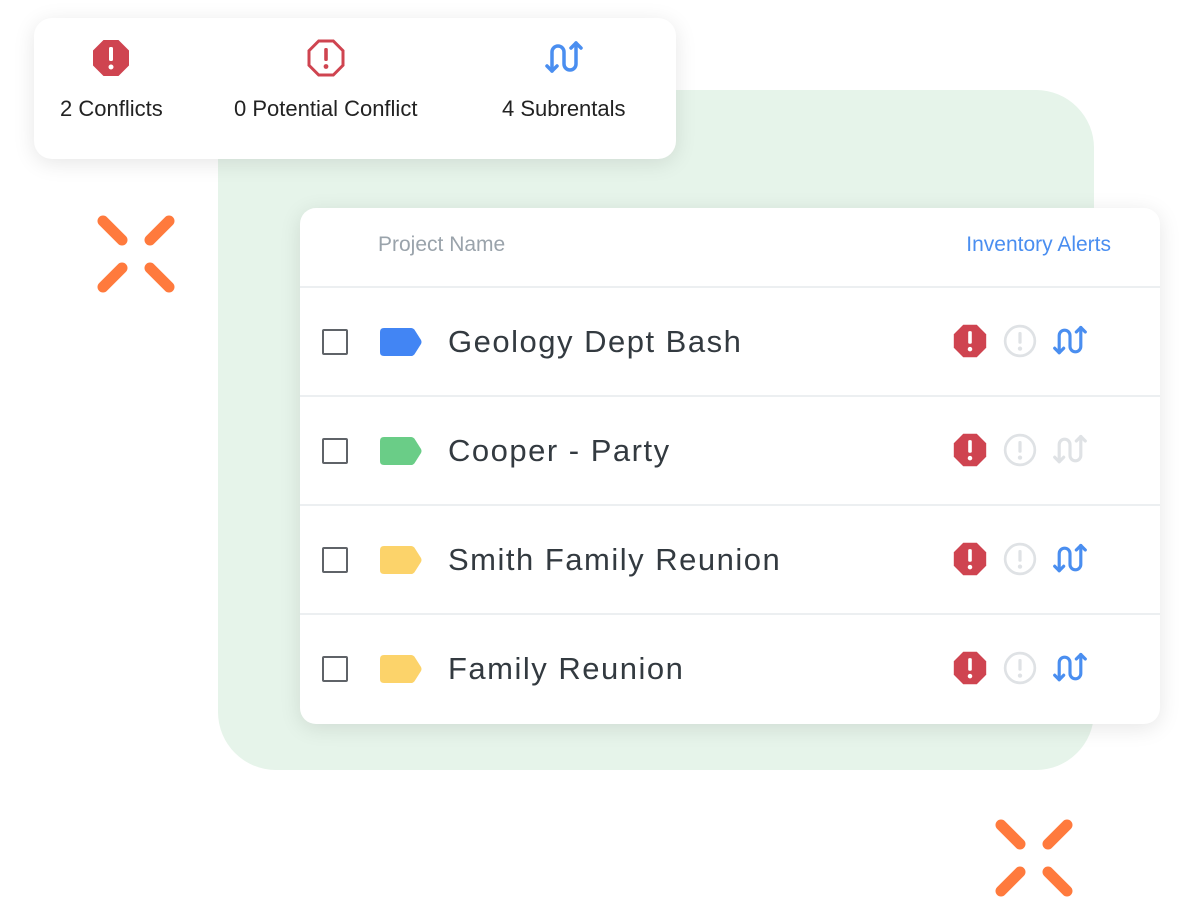 This screenshot has height=900, width=1204. I want to click on project-name: Cooper - Party, so click(559, 451).